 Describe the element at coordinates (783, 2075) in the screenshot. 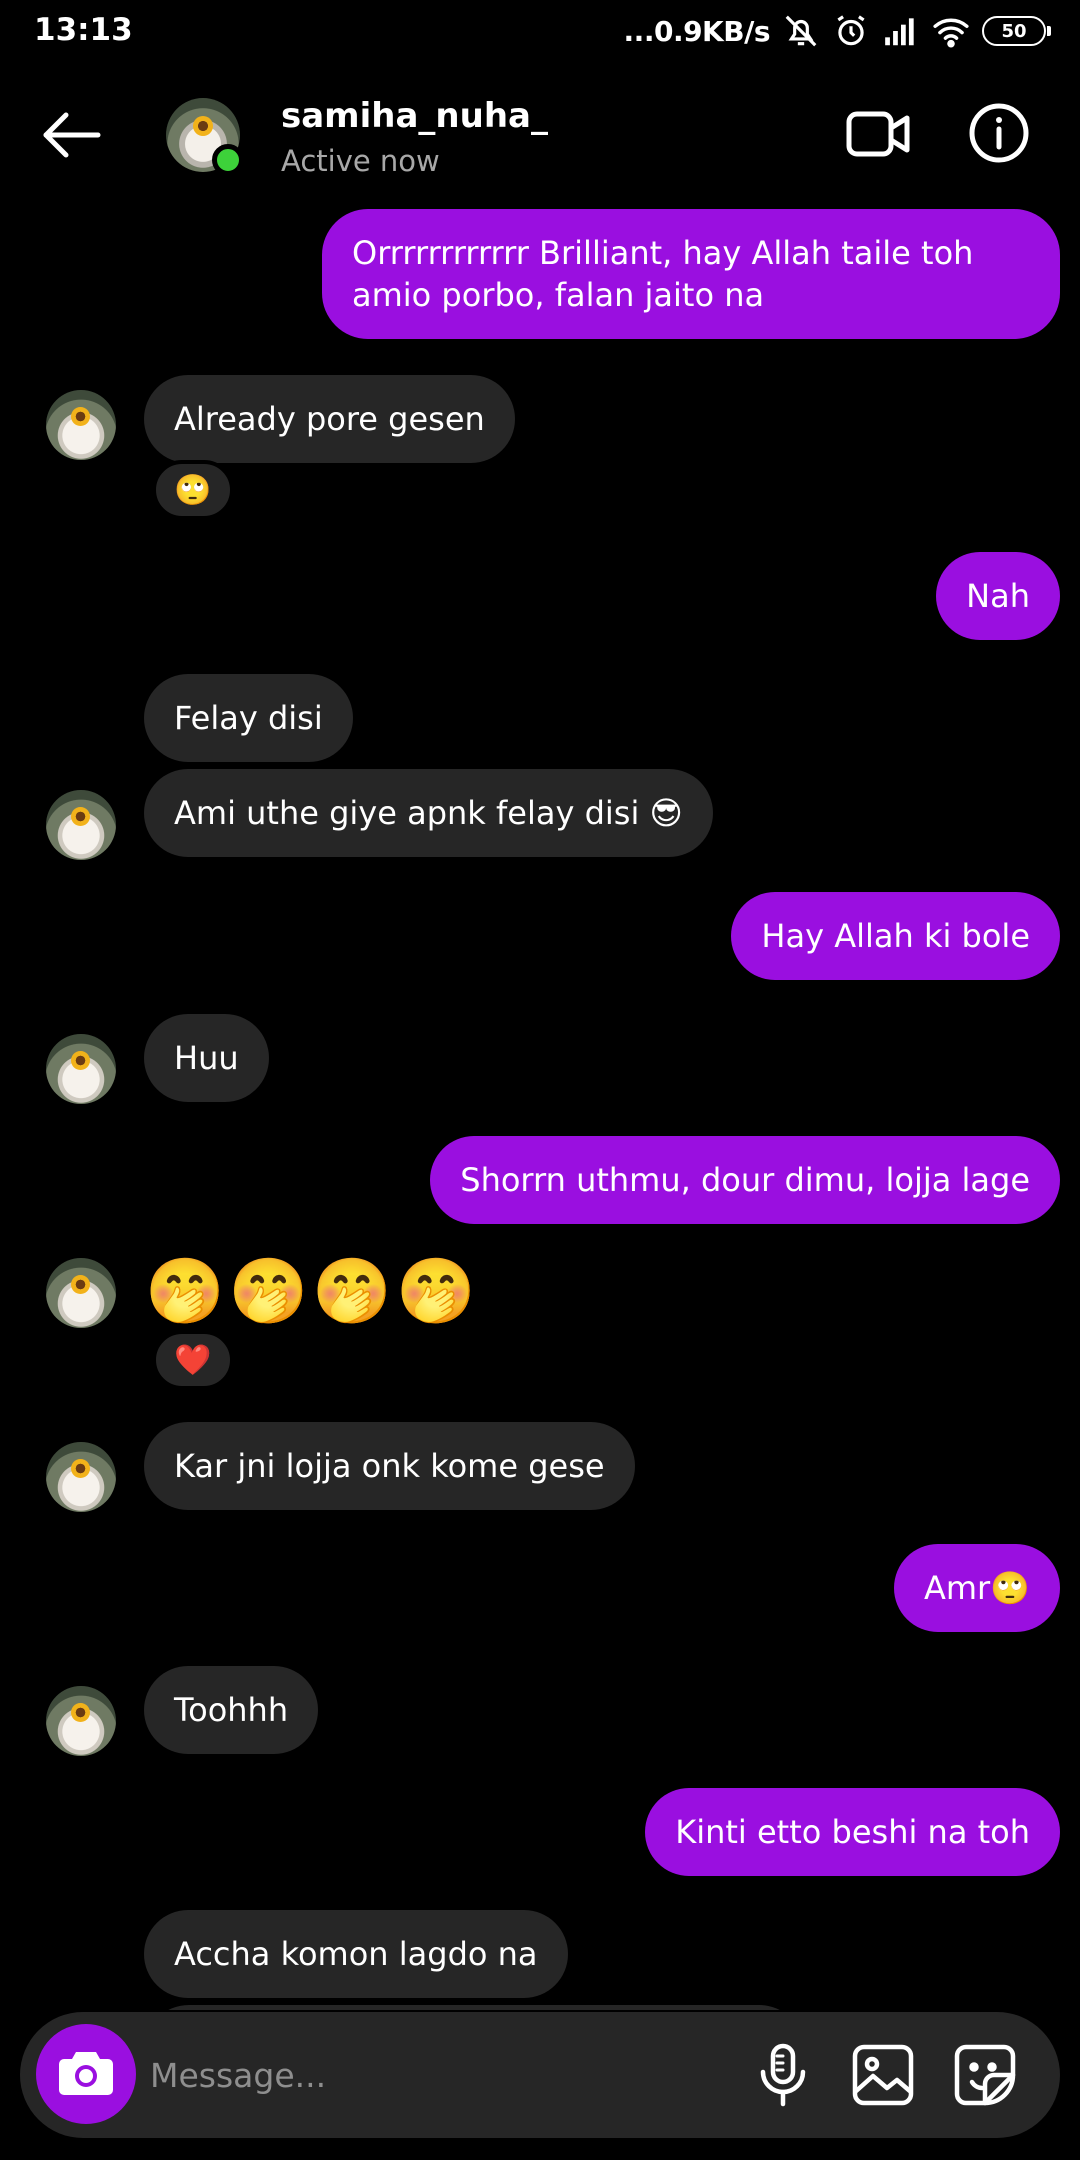

I see `microphone-icon` at that location.